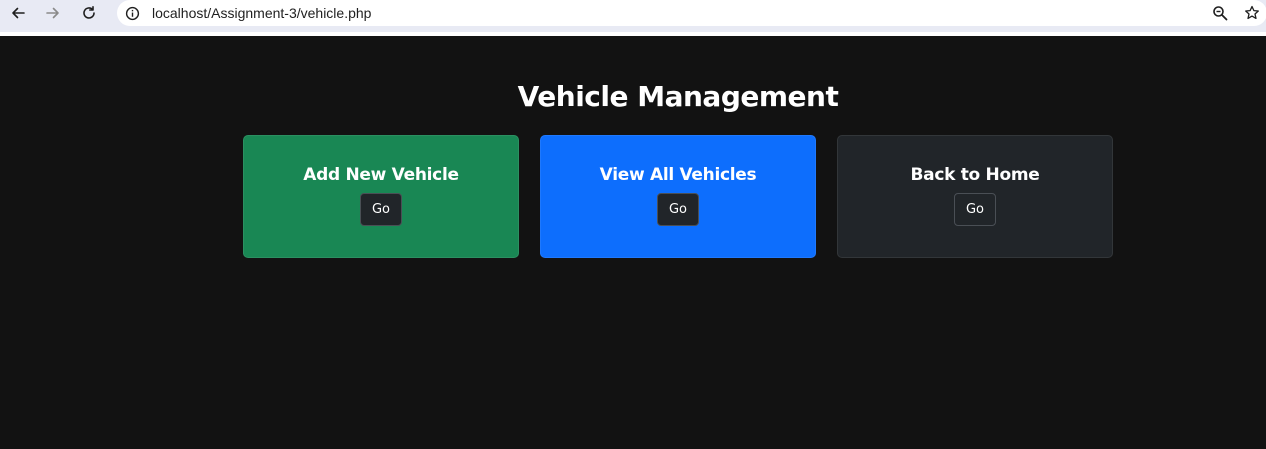  Describe the element at coordinates (975, 209) in the screenshot. I see `back-home-go-button: Go` at that location.